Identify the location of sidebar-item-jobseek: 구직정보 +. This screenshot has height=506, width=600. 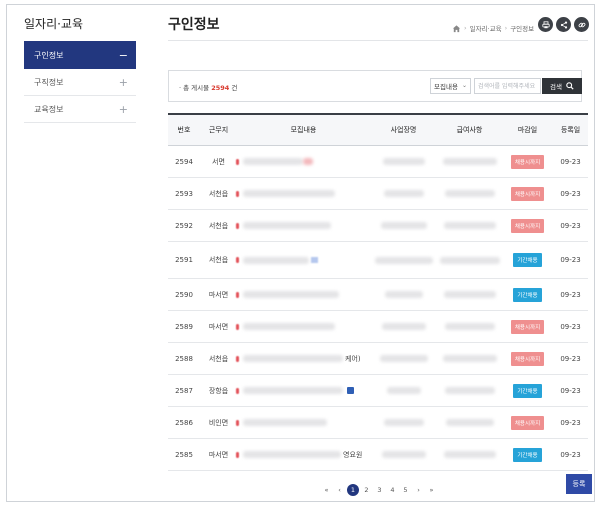
(80, 82).